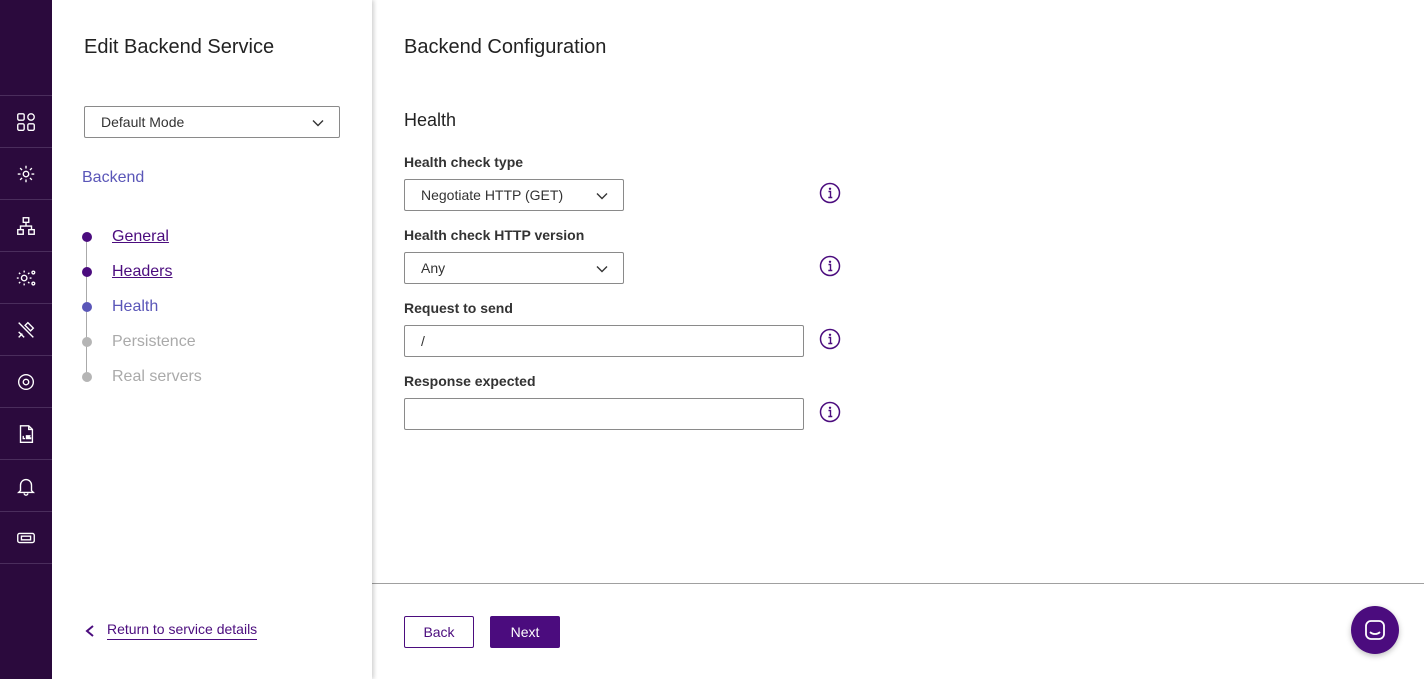  I want to click on response-expected-input, so click(604, 414).